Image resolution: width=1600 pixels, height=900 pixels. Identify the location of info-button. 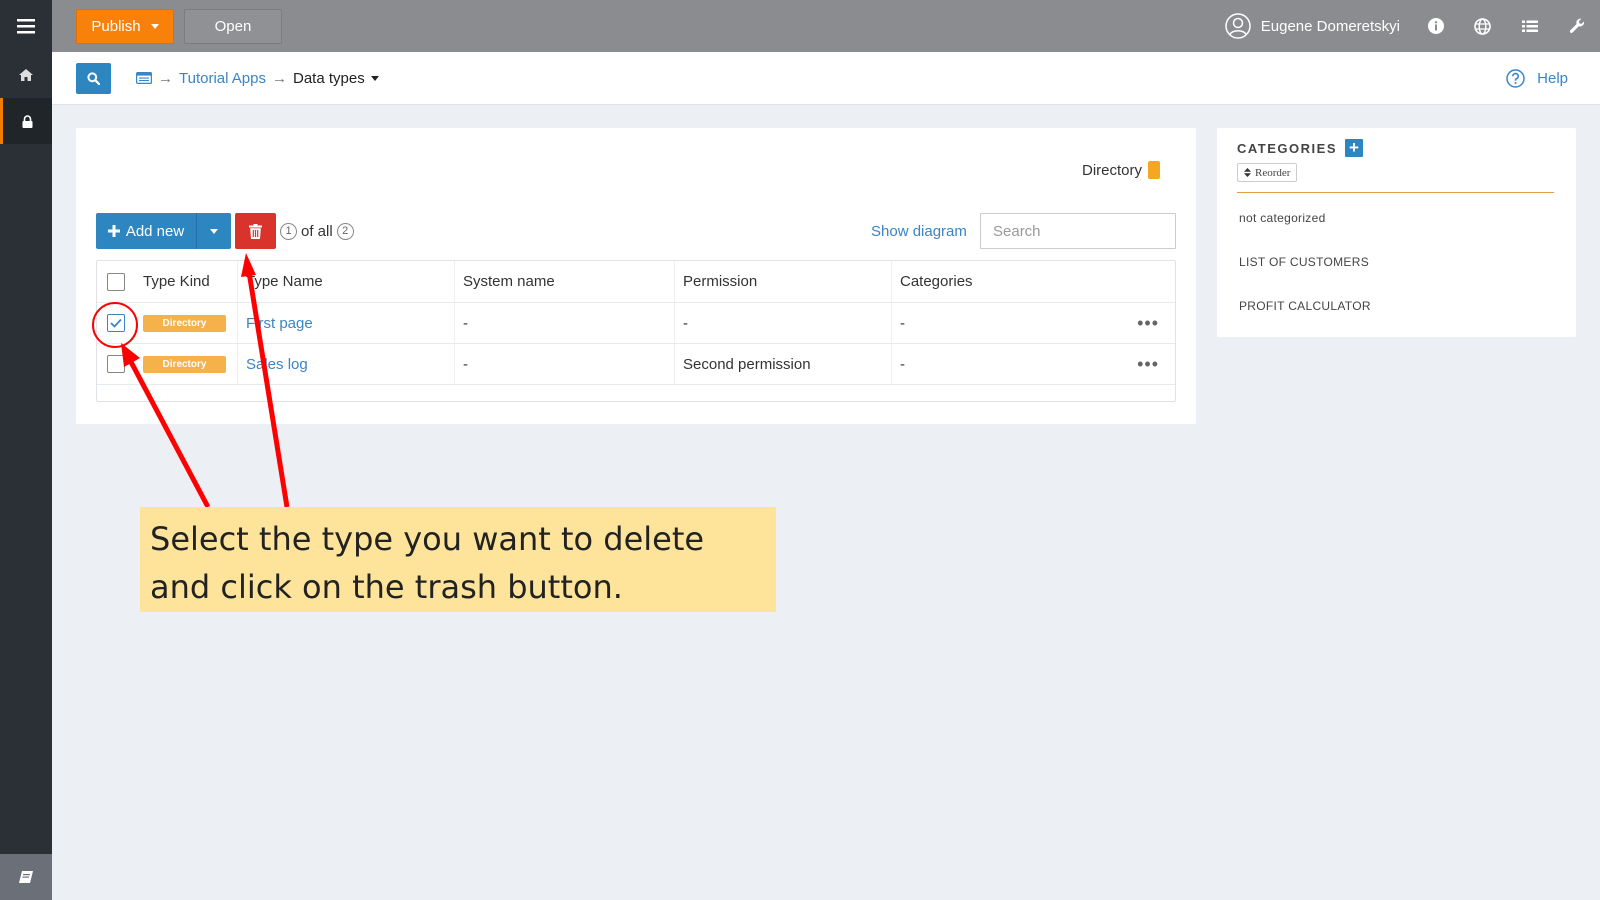
(1435, 26).